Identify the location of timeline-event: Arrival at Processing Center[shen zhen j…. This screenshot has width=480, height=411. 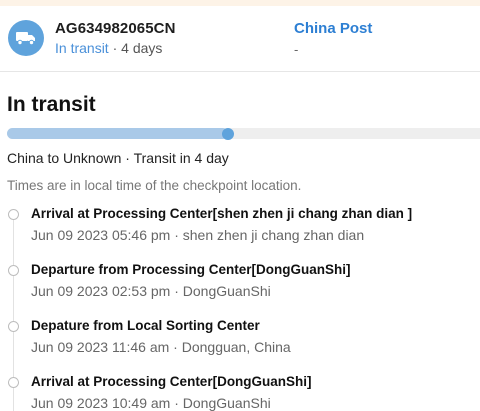
(240, 228).